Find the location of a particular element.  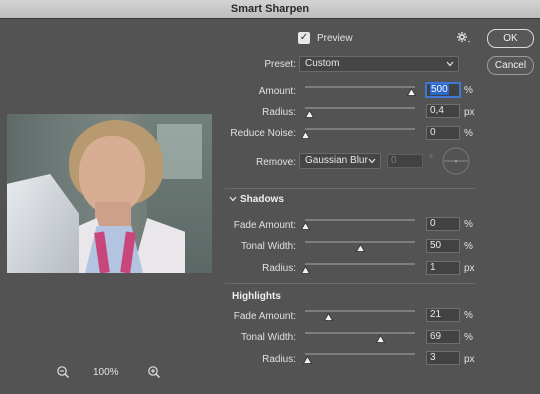

zoom-in-icon is located at coordinates (154, 372).